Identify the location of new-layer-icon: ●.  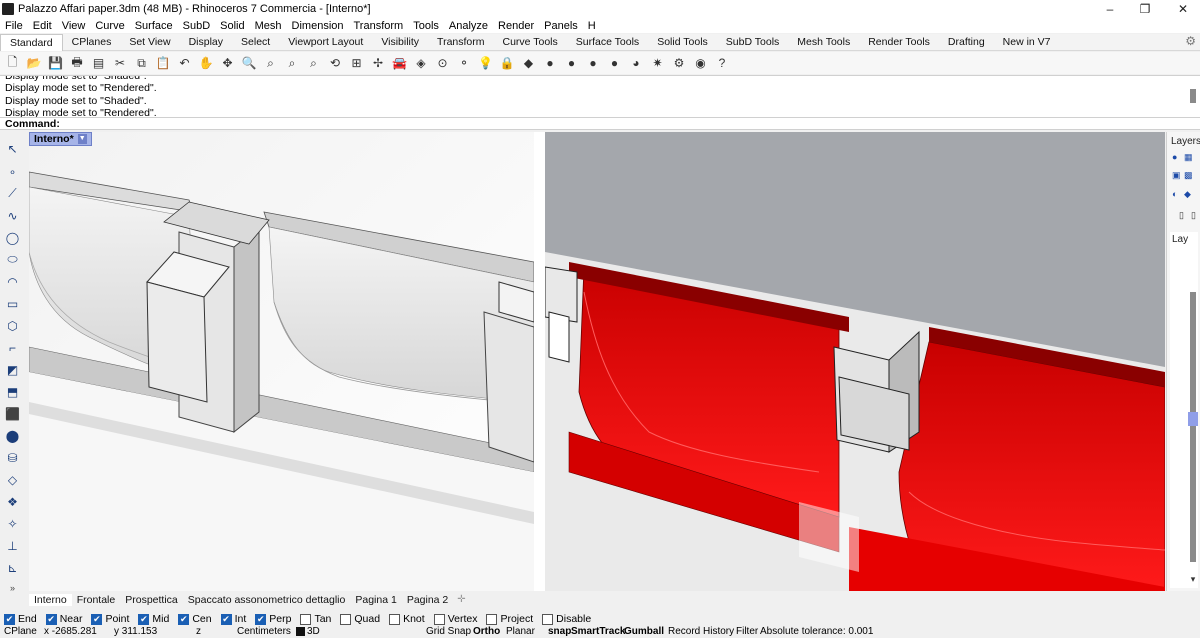
(1177, 157).